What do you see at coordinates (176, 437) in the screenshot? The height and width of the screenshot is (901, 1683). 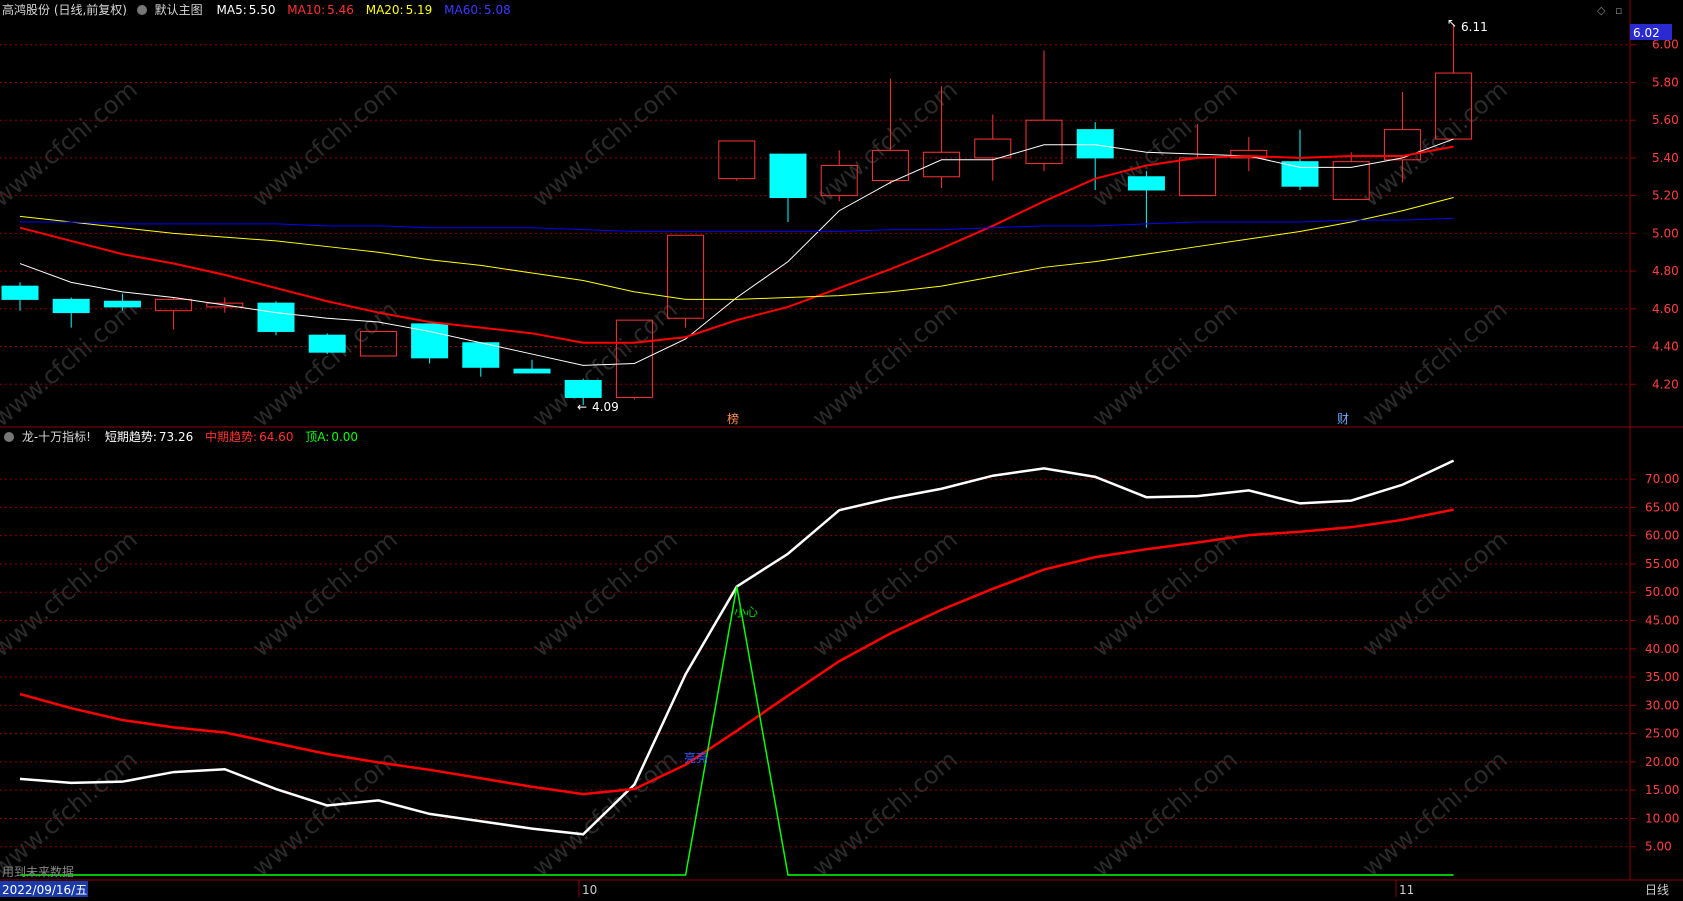 I see `short-trend-value: 73.26` at bounding box center [176, 437].